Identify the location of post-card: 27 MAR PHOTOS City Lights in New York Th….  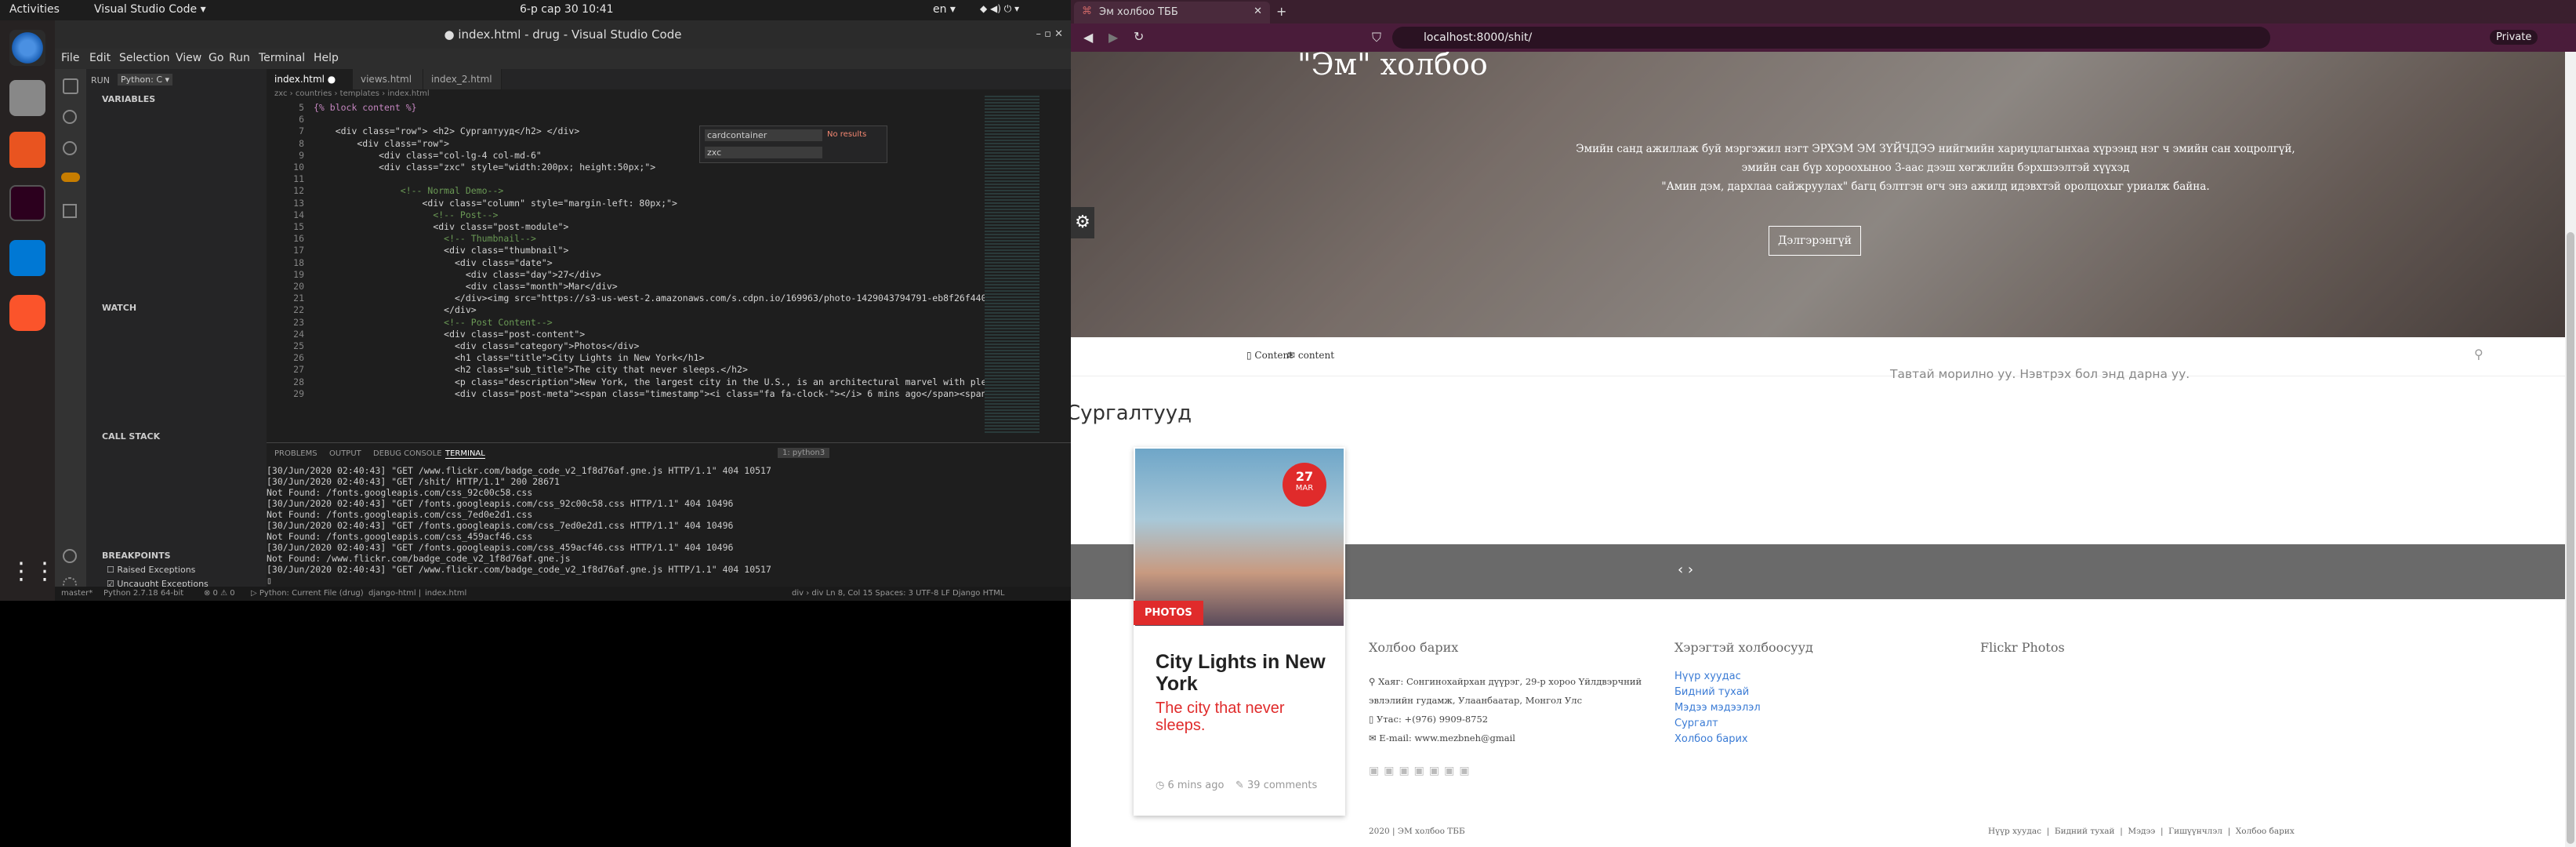
(1240, 631).